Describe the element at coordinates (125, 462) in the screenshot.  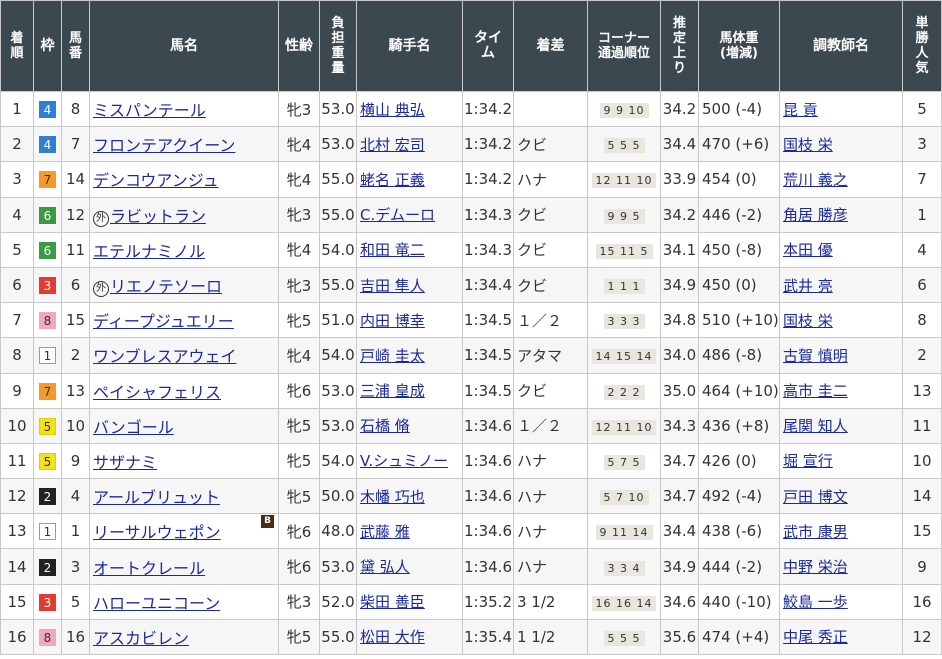
I see `horse-name-link: サザナミ` at that location.